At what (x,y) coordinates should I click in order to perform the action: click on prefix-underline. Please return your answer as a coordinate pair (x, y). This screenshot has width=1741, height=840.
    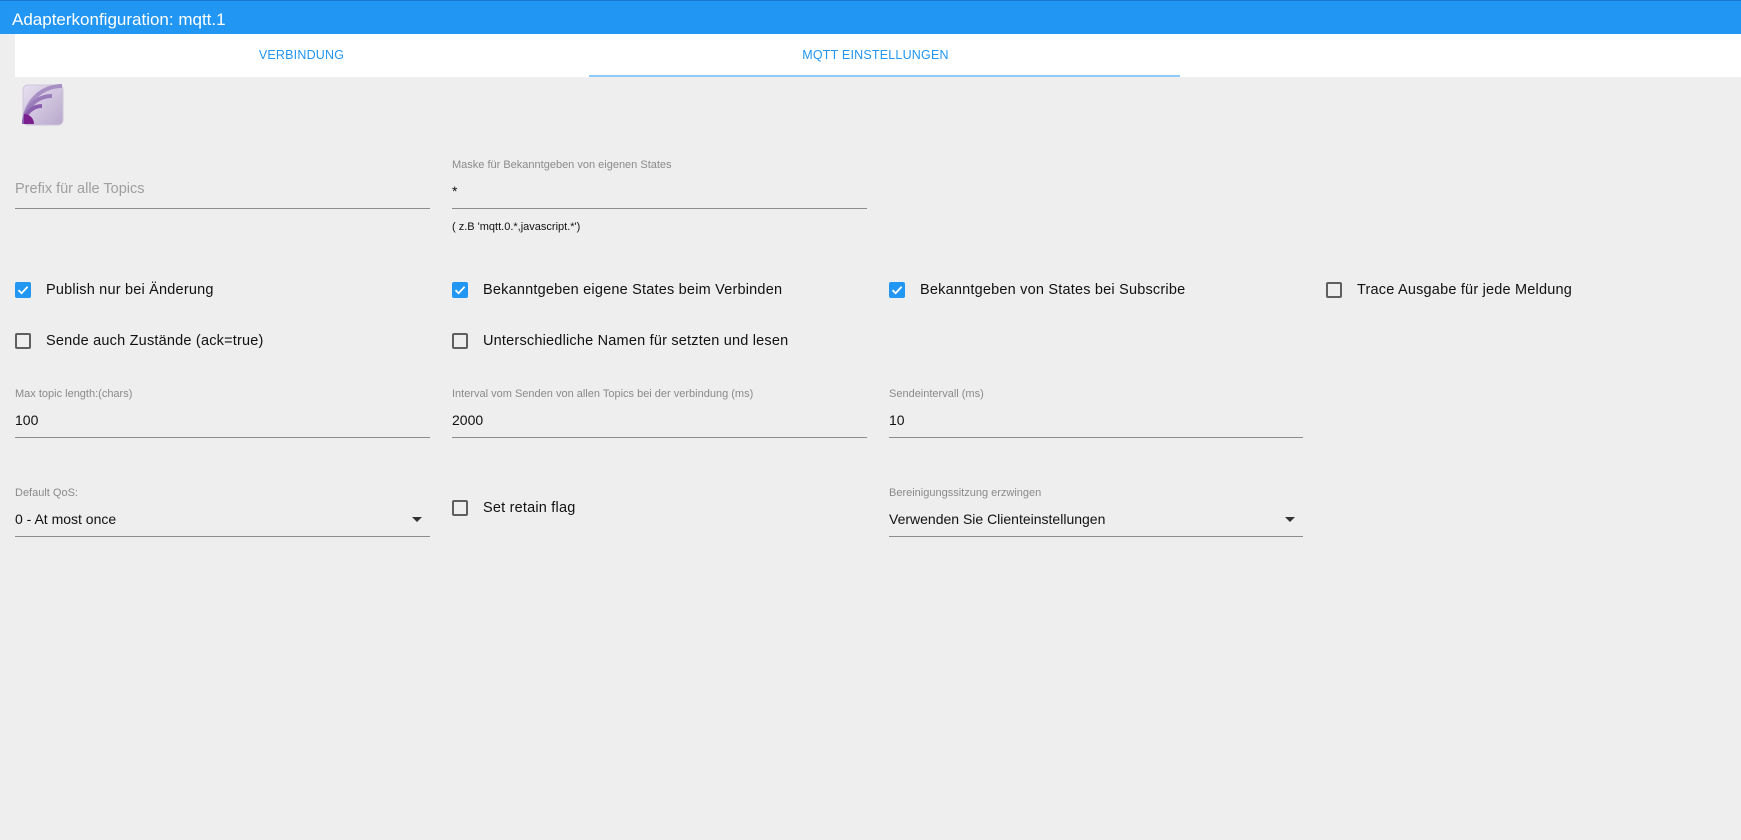
    Looking at the image, I should click on (222, 208).